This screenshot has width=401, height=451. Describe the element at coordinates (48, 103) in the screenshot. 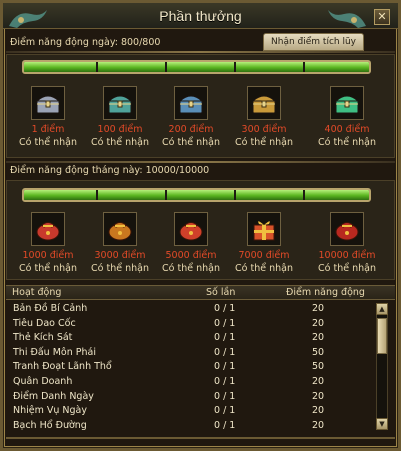

I see `silver-chest-icon` at that location.